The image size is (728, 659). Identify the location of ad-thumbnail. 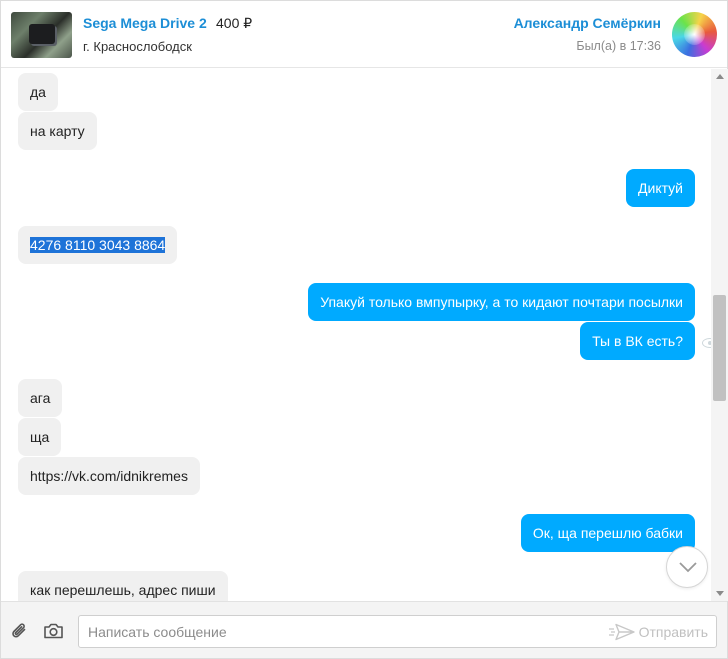
(41, 35).